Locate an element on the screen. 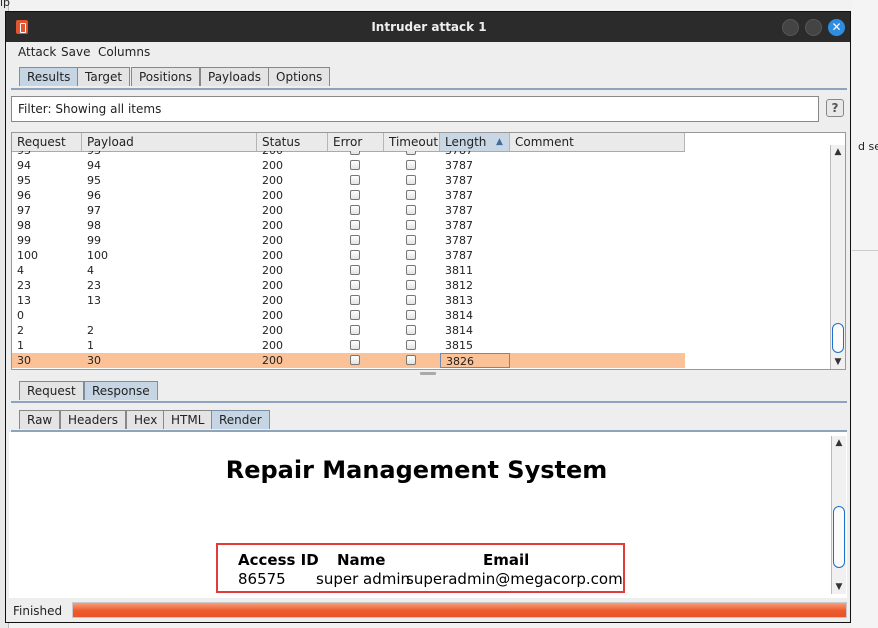  tab-request: Request is located at coordinates (51, 390).